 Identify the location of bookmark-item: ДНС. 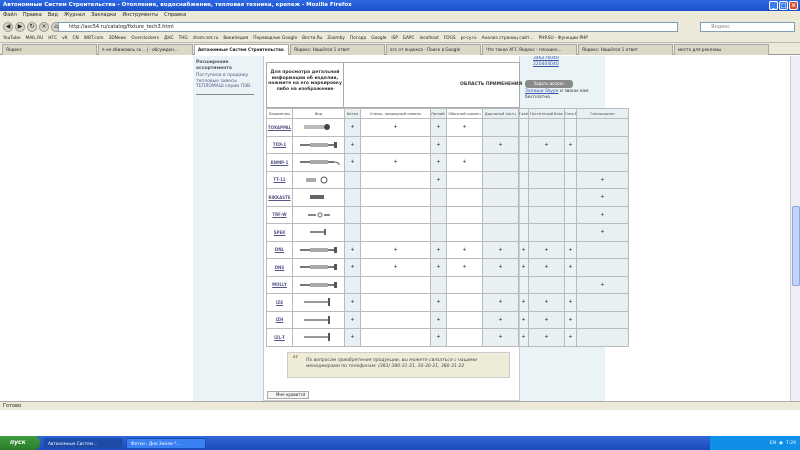
(169, 38).